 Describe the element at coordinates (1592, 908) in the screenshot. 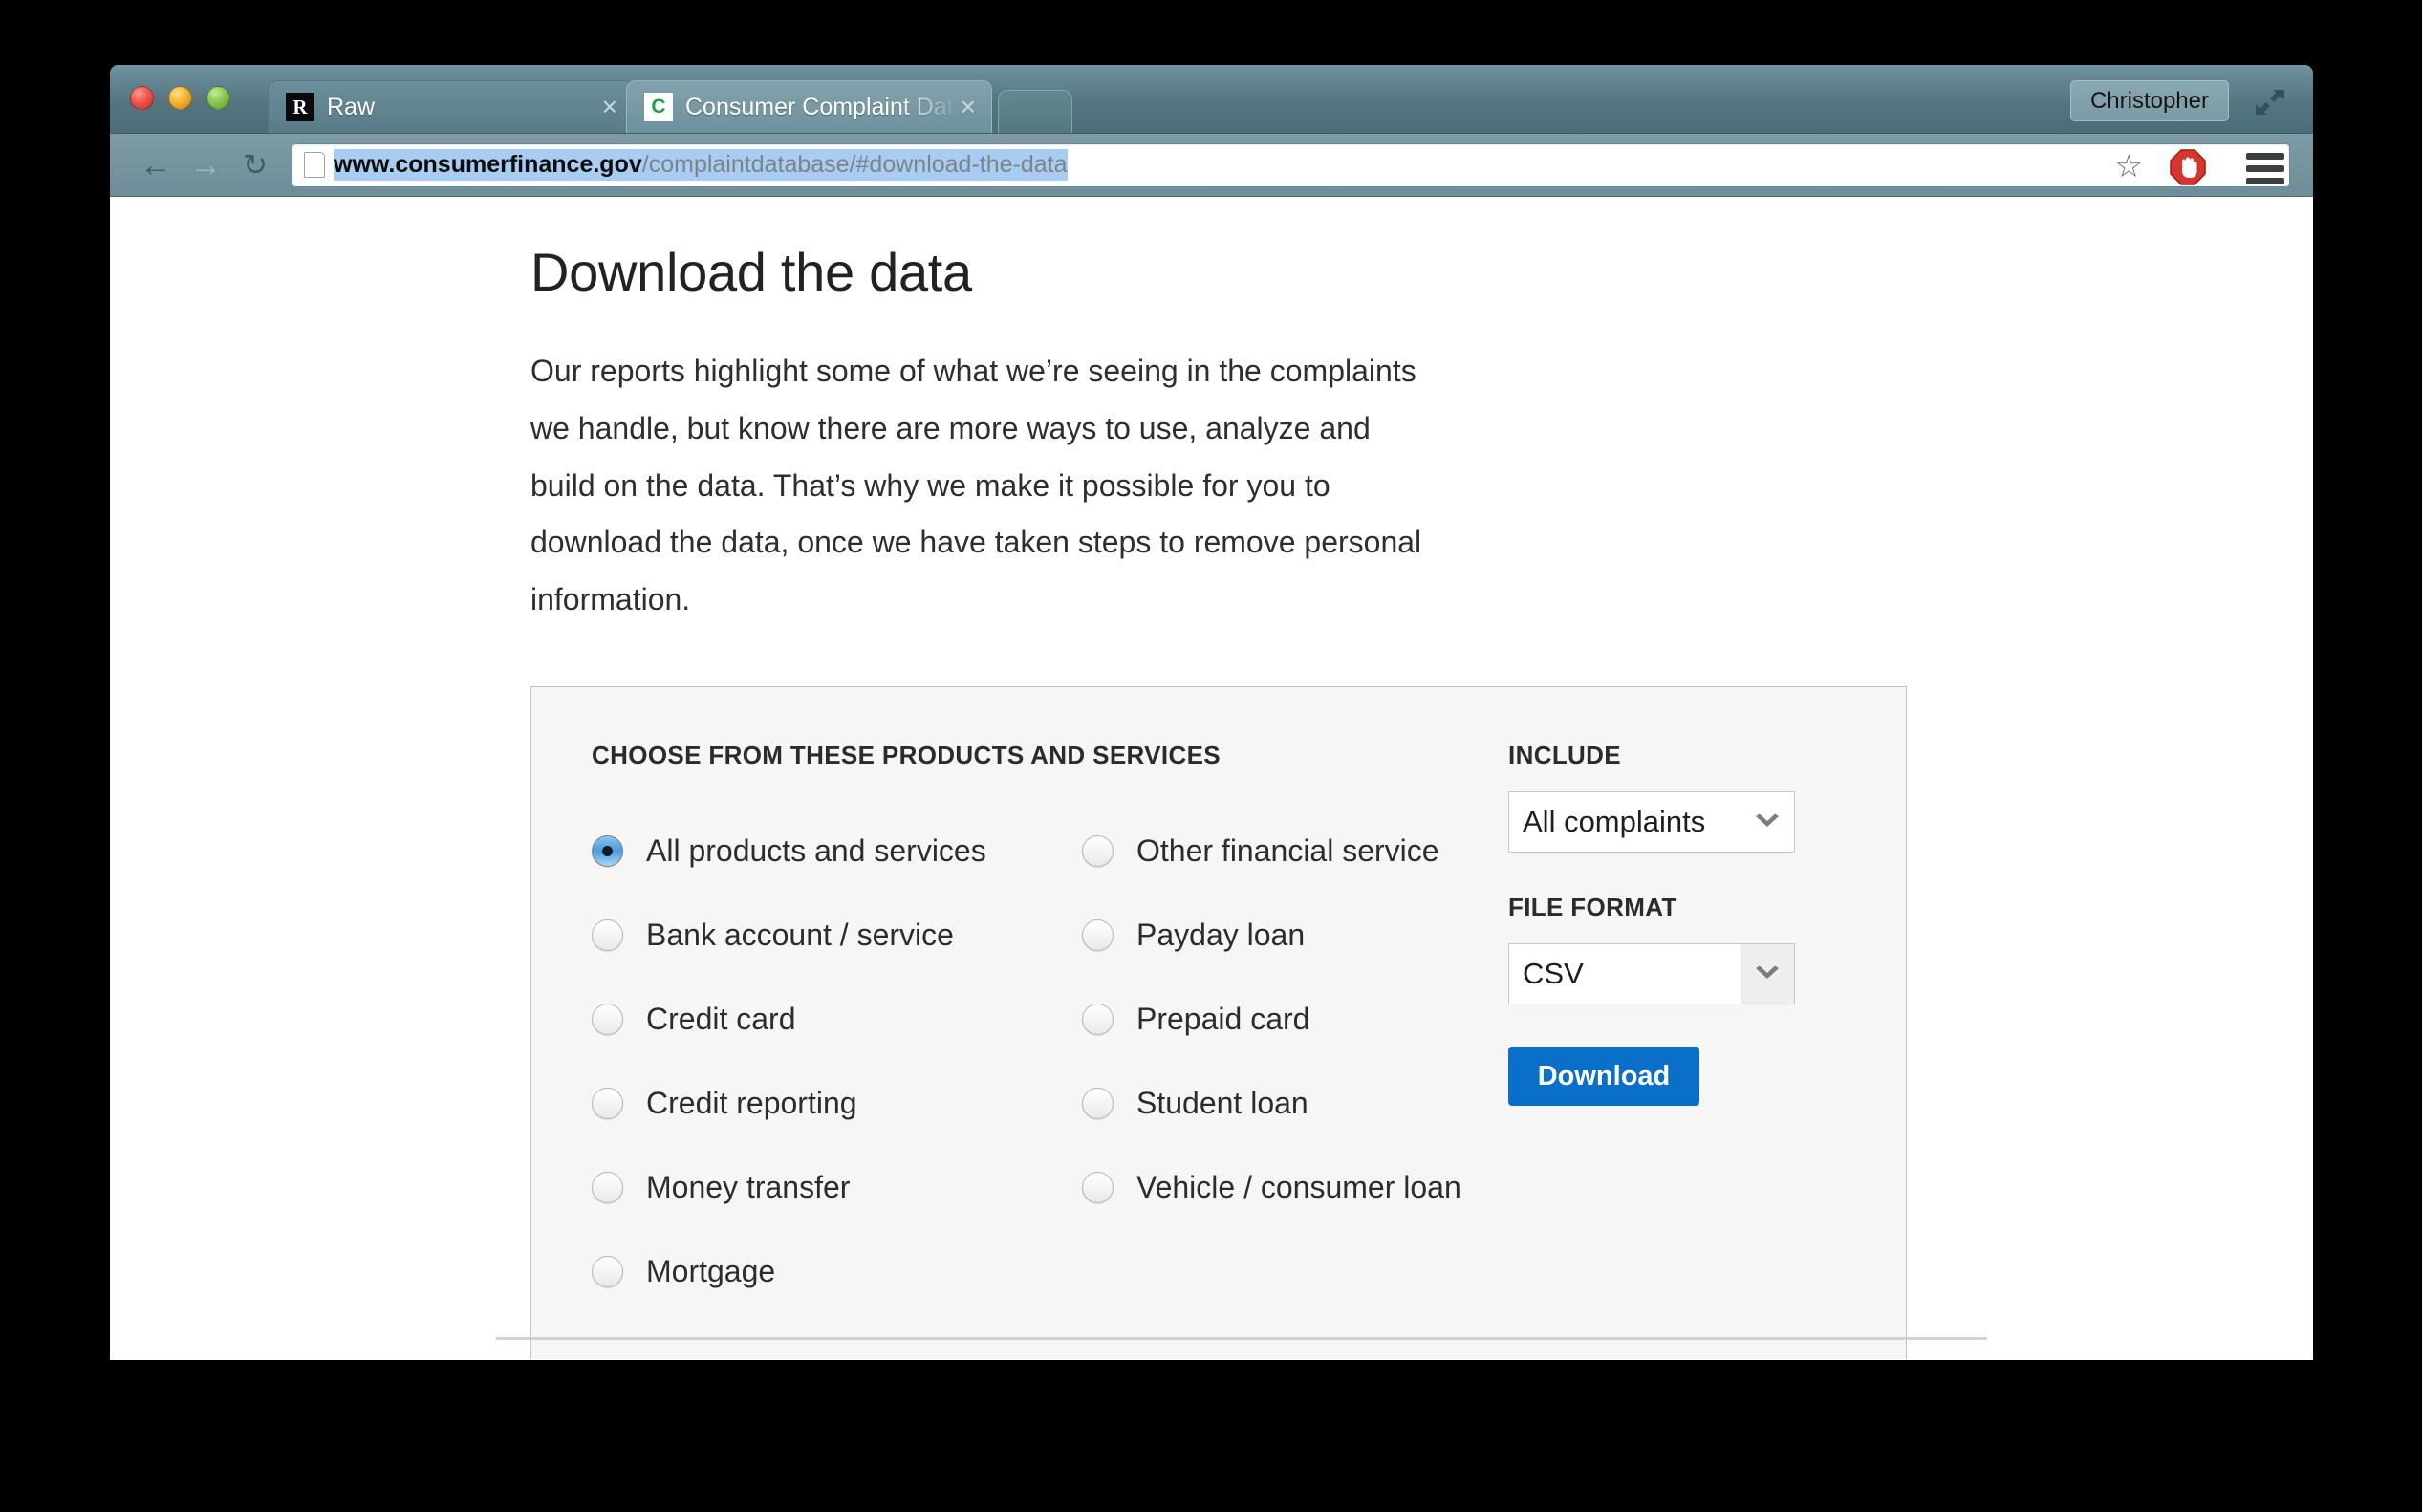

I see `file-format-label: FILE FORMAT` at that location.